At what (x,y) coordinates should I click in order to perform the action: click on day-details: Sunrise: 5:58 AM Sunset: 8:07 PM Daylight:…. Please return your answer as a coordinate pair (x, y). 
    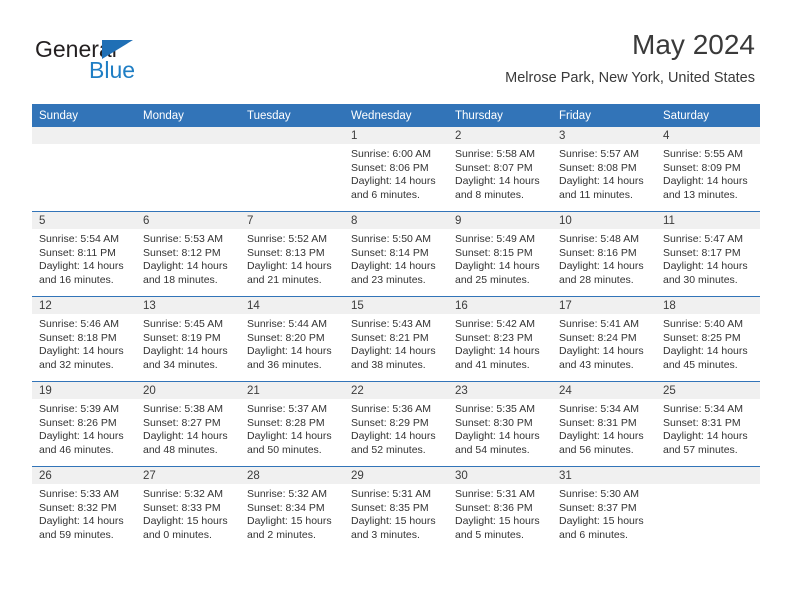
    Looking at the image, I should click on (500, 173).